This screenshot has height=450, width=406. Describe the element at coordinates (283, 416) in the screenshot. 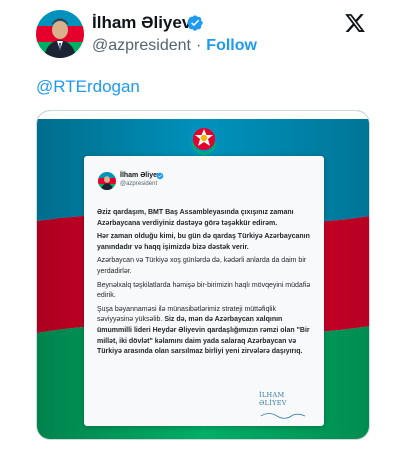

I see `signature-flourish-icon` at that location.